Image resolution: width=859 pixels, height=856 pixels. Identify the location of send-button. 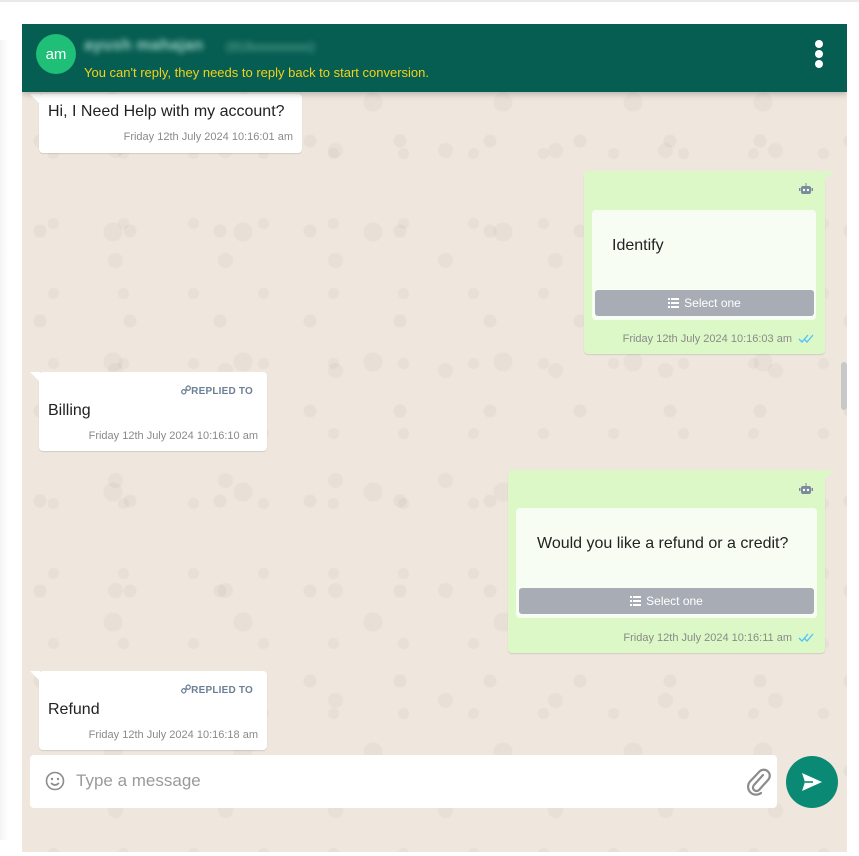
(812, 782).